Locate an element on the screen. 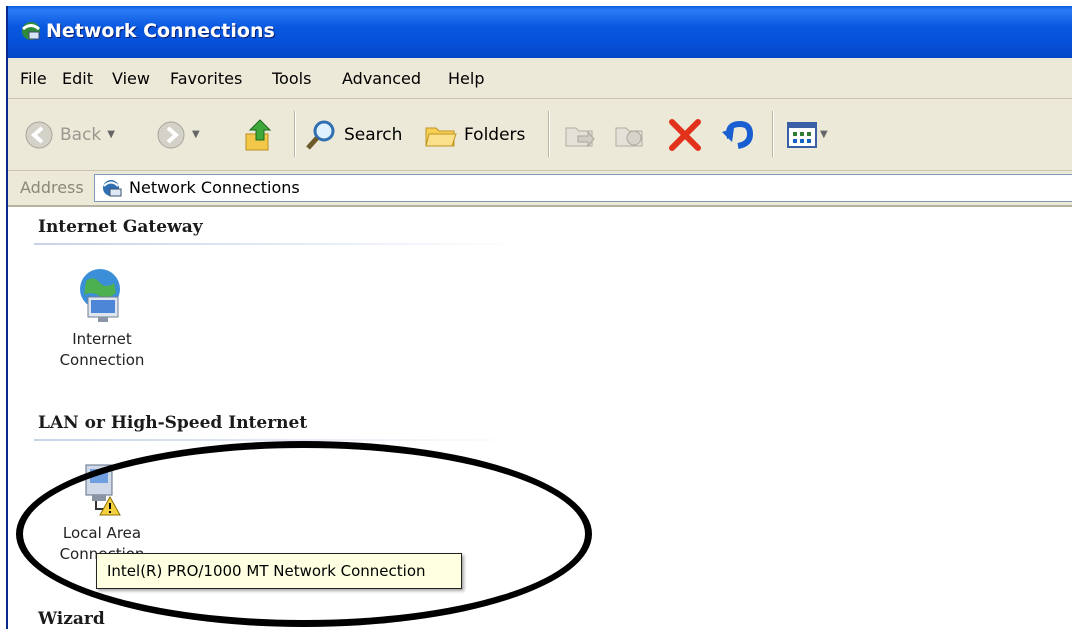 Image resolution: width=1072 pixels, height=629 pixels. folders-icon is located at coordinates (441, 136).